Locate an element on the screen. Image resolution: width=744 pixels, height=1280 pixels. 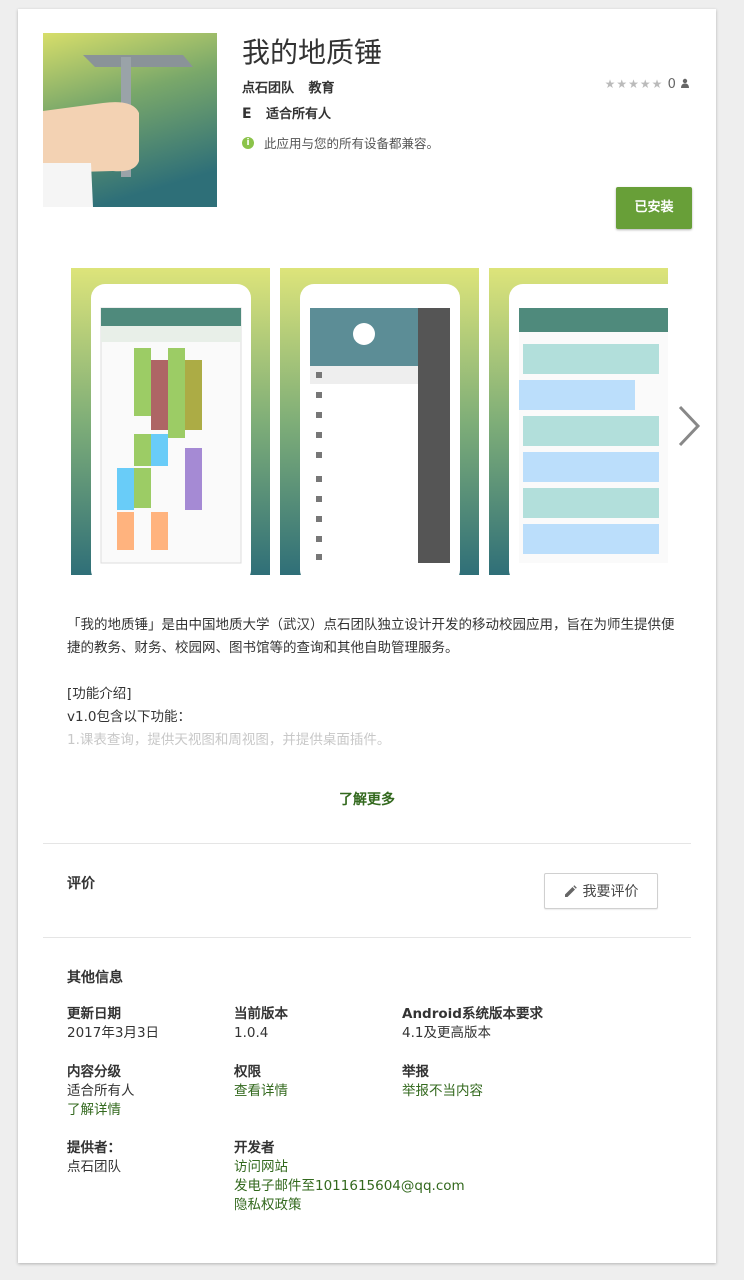
write-review-label: 我要评价 is located at coordinates (610, 892).